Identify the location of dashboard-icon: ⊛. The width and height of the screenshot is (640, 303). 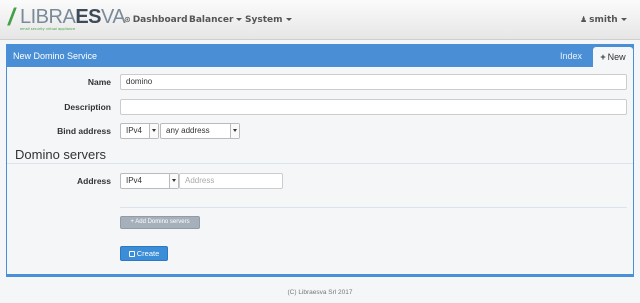
(127, 19).